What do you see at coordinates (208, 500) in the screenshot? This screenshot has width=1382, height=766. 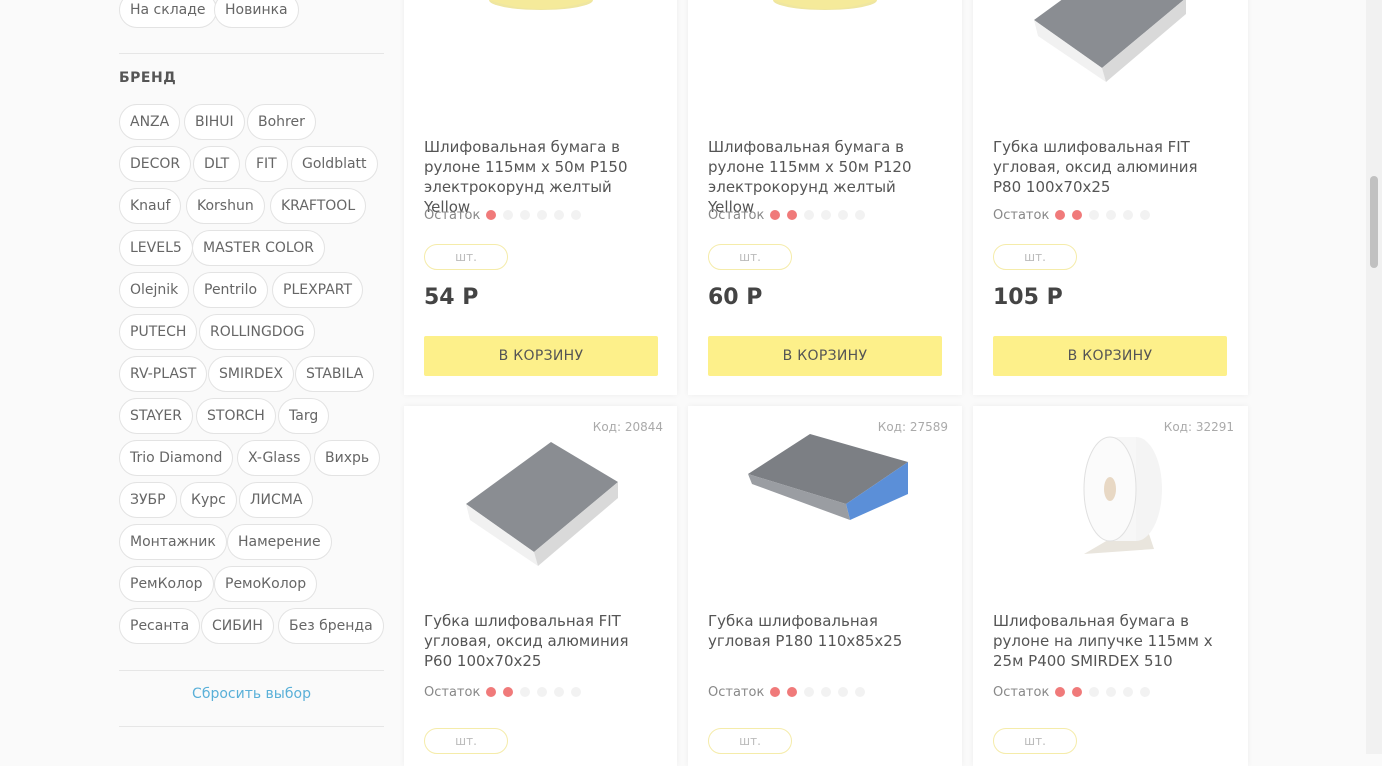 I see `brand-chip: Курс` at bounding box center [208, 500].